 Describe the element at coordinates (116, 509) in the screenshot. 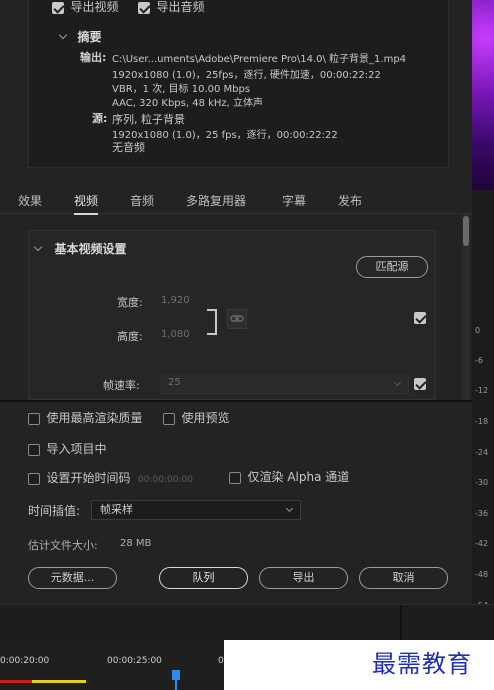

I see `time-interpolation-value: 帧采样` at that location.